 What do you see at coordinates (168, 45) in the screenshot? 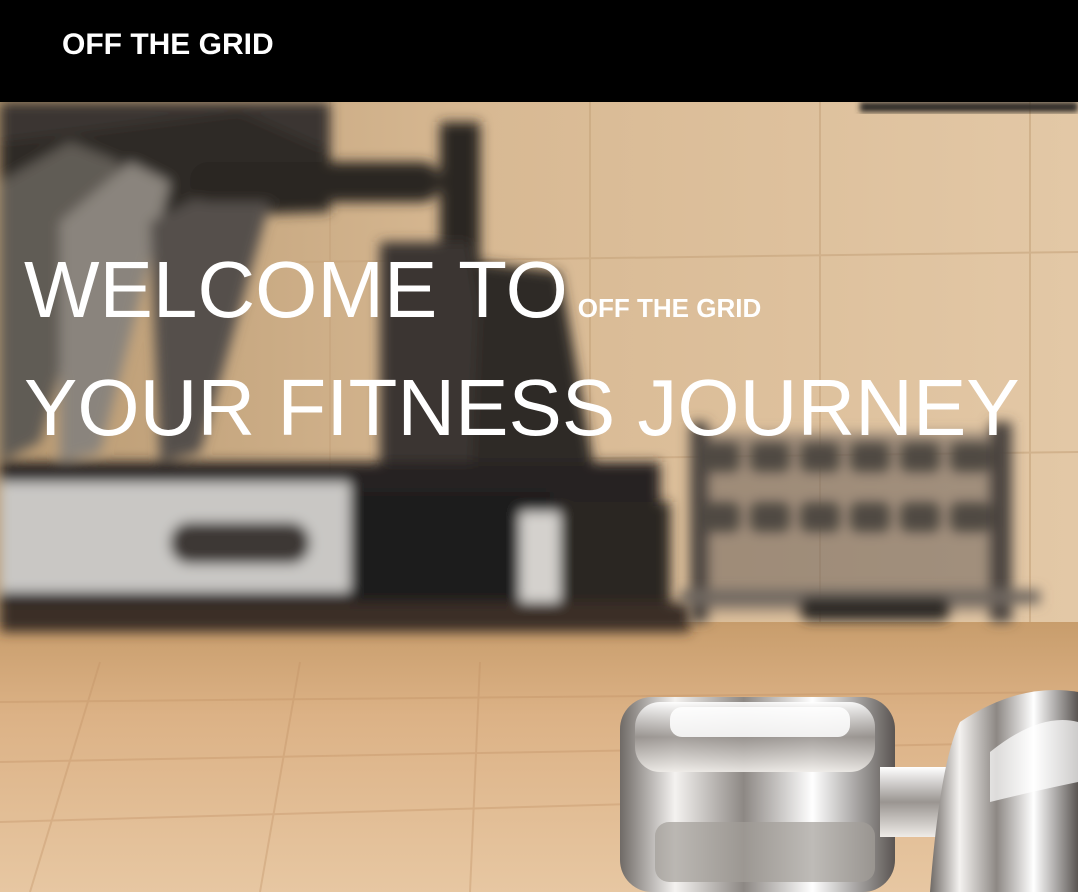
I see `brand-logo-link: OFF THE GRID` at bounding box center [168, 45].